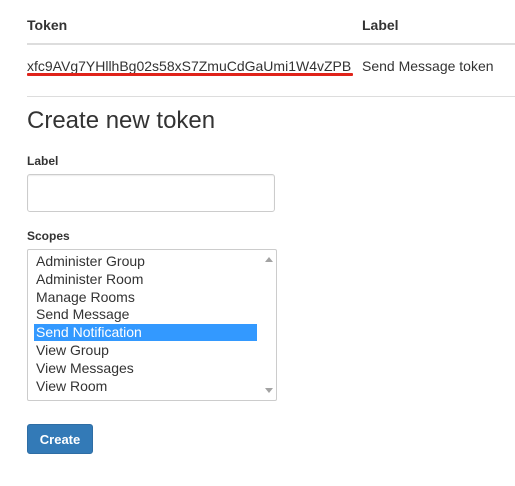 The image size is (515, 486). Describe the element at coordinates (271, 96) in the screenshot. I see `row-divider` at that location.